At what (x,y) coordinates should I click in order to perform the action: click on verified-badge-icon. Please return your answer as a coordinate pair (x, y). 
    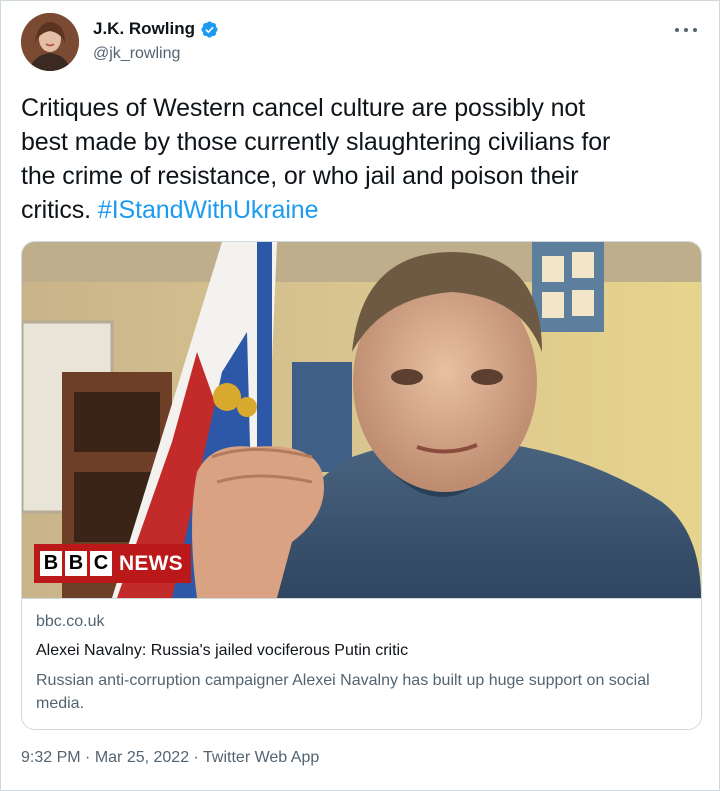
    Looking at the image, I should click on (209, 29).